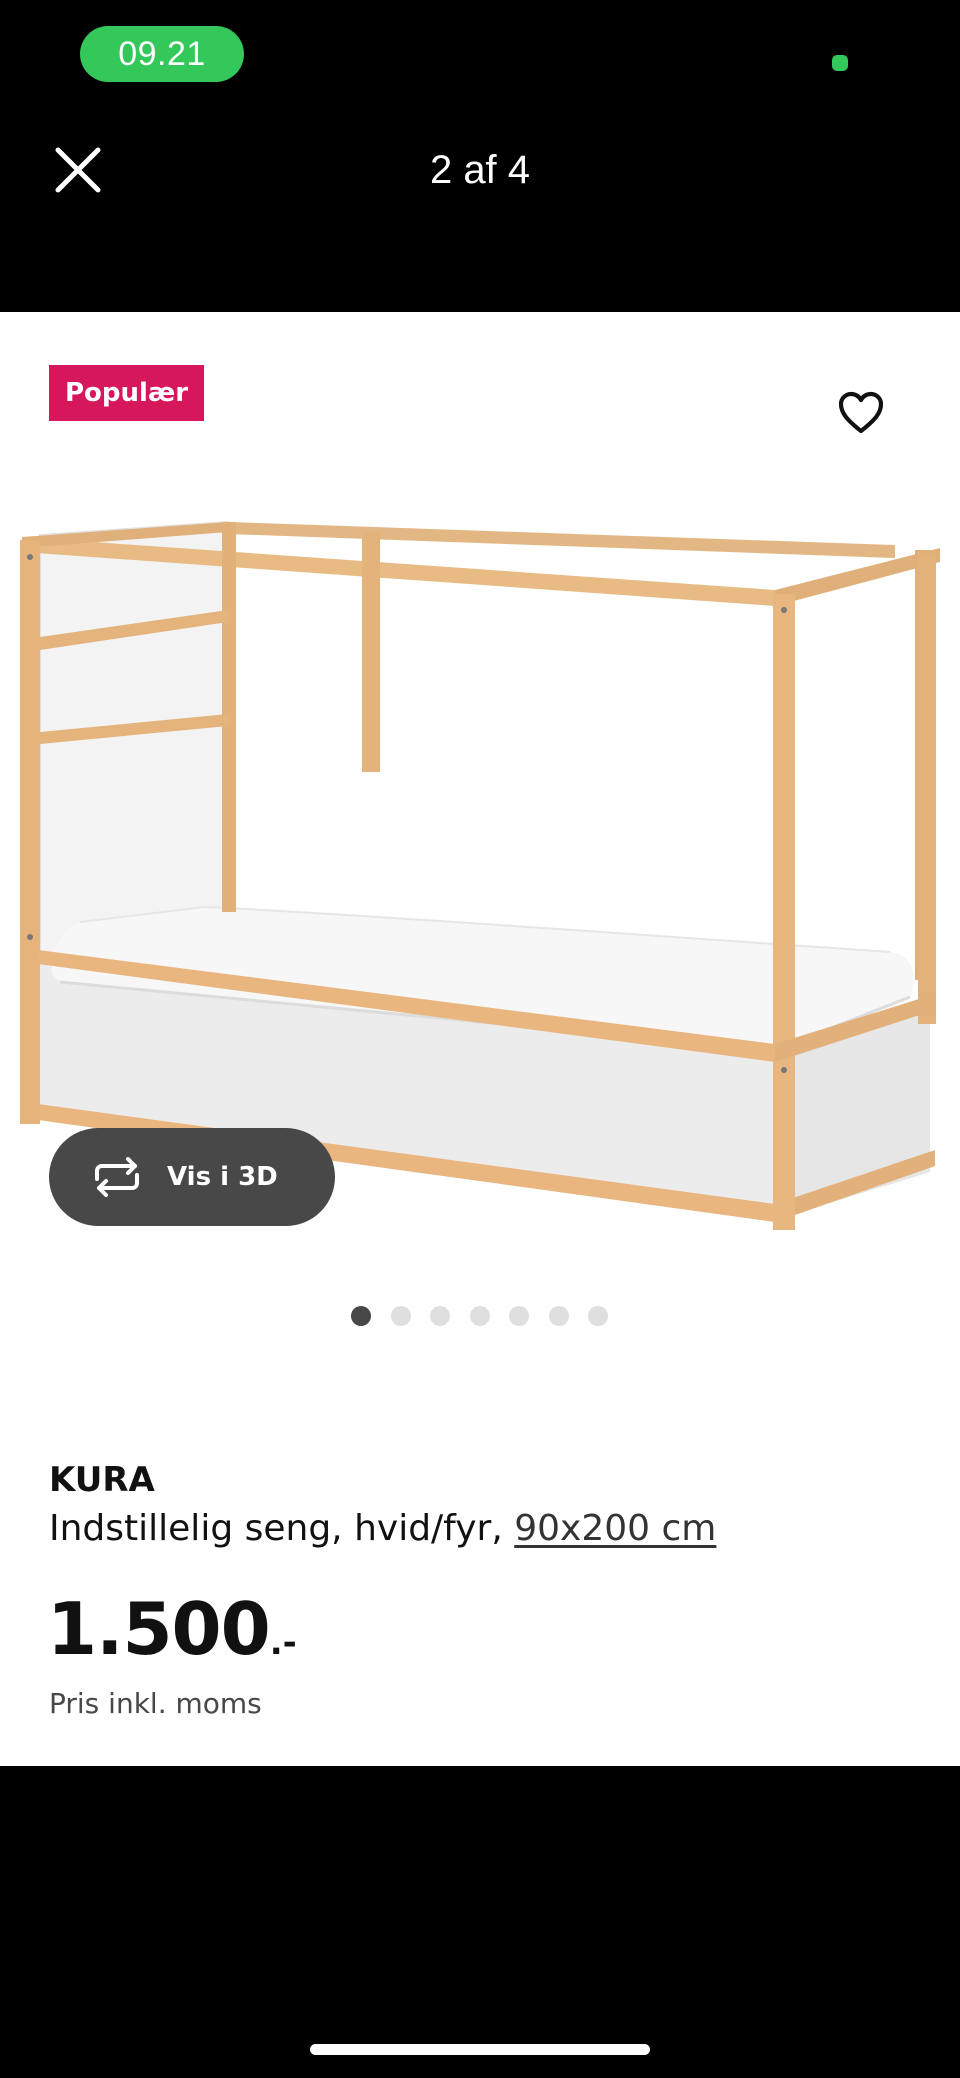 This screenshot has height=2078, width=960. What do you see at coordinates (162, 54) in the screenshot?
I see `status-time: 09.21` at bounding box center [162, 54].